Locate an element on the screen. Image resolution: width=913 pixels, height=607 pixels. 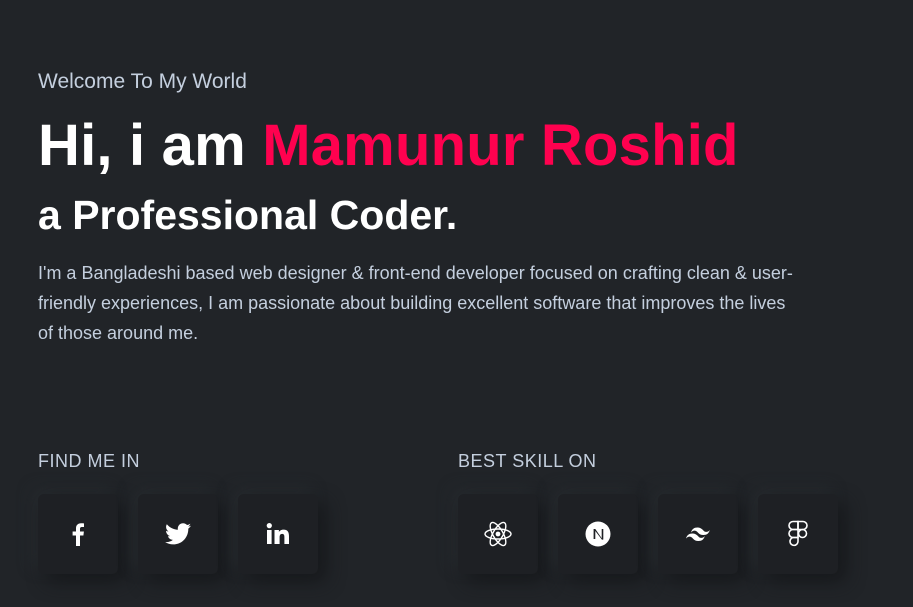
nextjs-icon is located at coordinates (598, 534).